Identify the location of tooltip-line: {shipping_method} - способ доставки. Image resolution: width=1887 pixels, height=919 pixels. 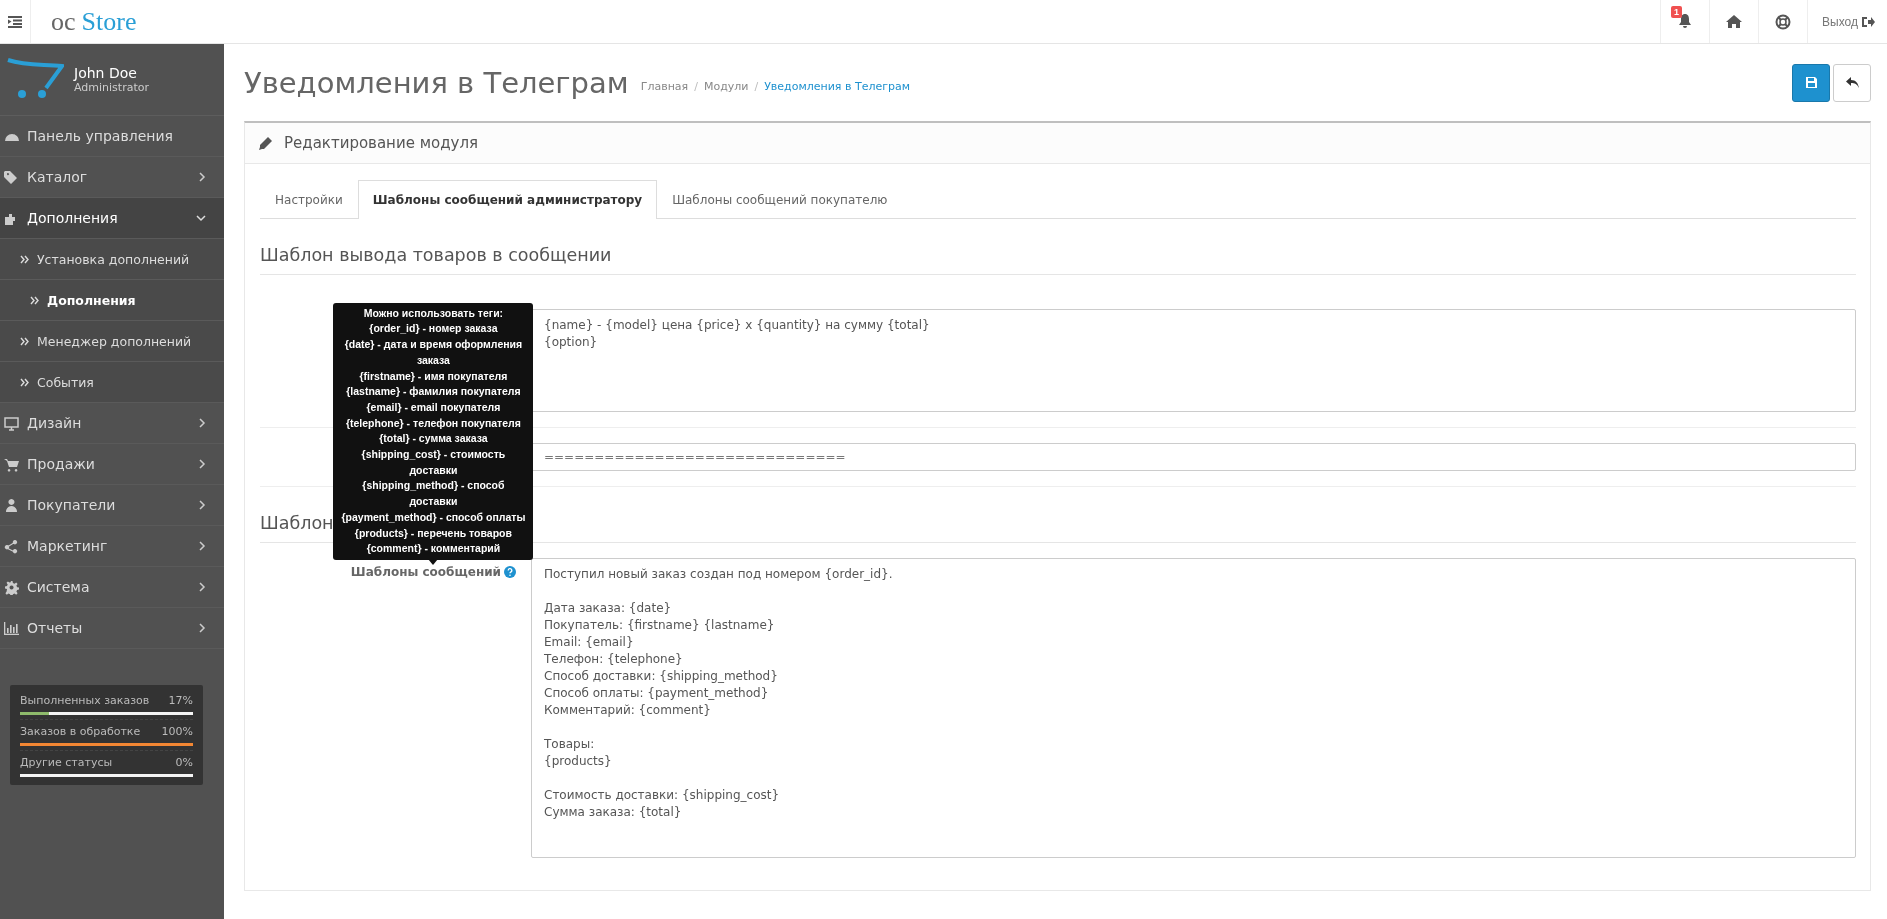
(433, 494).